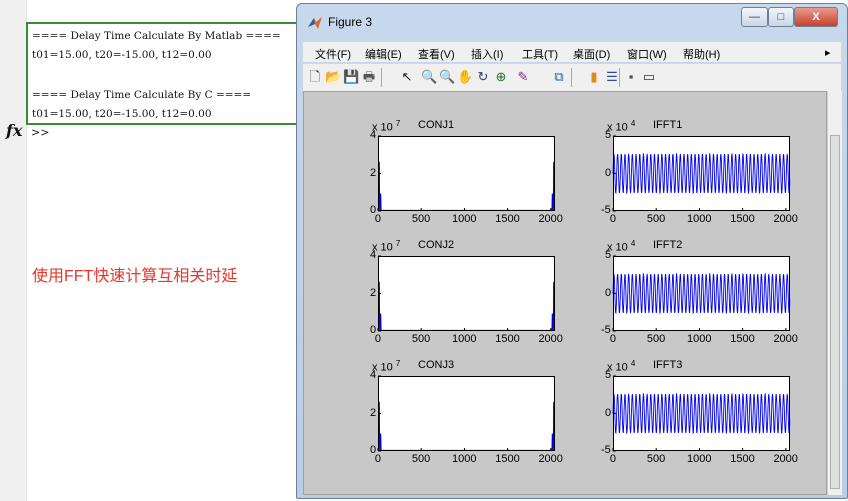  What do you see at coordinates (436, 245) in the screenshot?
I see `subplot-title: CONJ2` at bounding box center [436, 245].